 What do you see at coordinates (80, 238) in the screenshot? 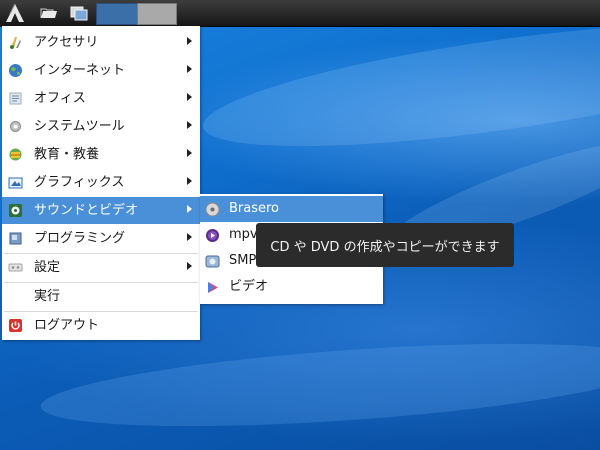
I see `menu-item-label: プログラミング` at bounding box center [80, 238].